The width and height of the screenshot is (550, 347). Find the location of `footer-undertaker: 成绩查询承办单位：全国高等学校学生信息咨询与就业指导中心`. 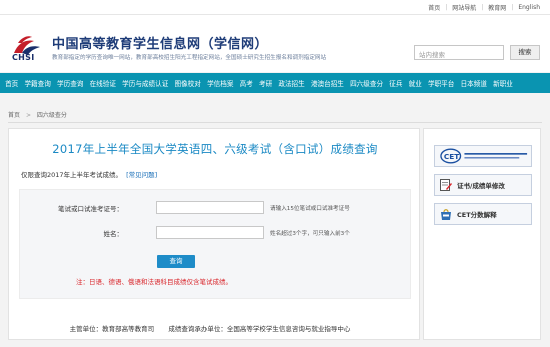

footer-undertaker: 成绩查询承办单位：全国高等学校学生信息咨询与就业指导中心 is located at coordinates (259, 329).